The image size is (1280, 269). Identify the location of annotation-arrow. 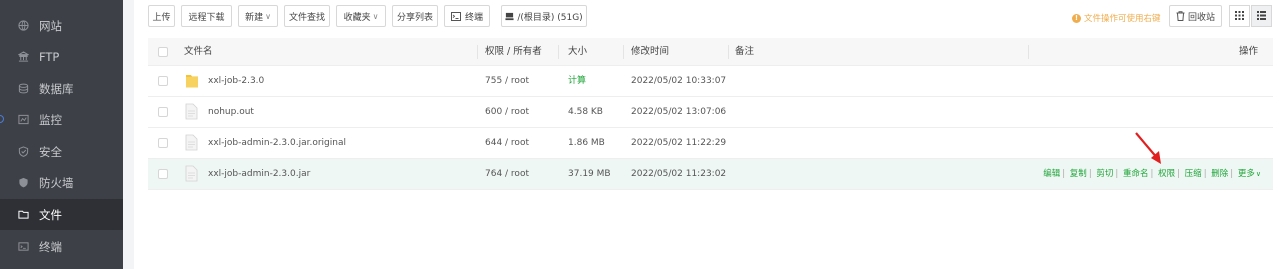
(1148, 148).